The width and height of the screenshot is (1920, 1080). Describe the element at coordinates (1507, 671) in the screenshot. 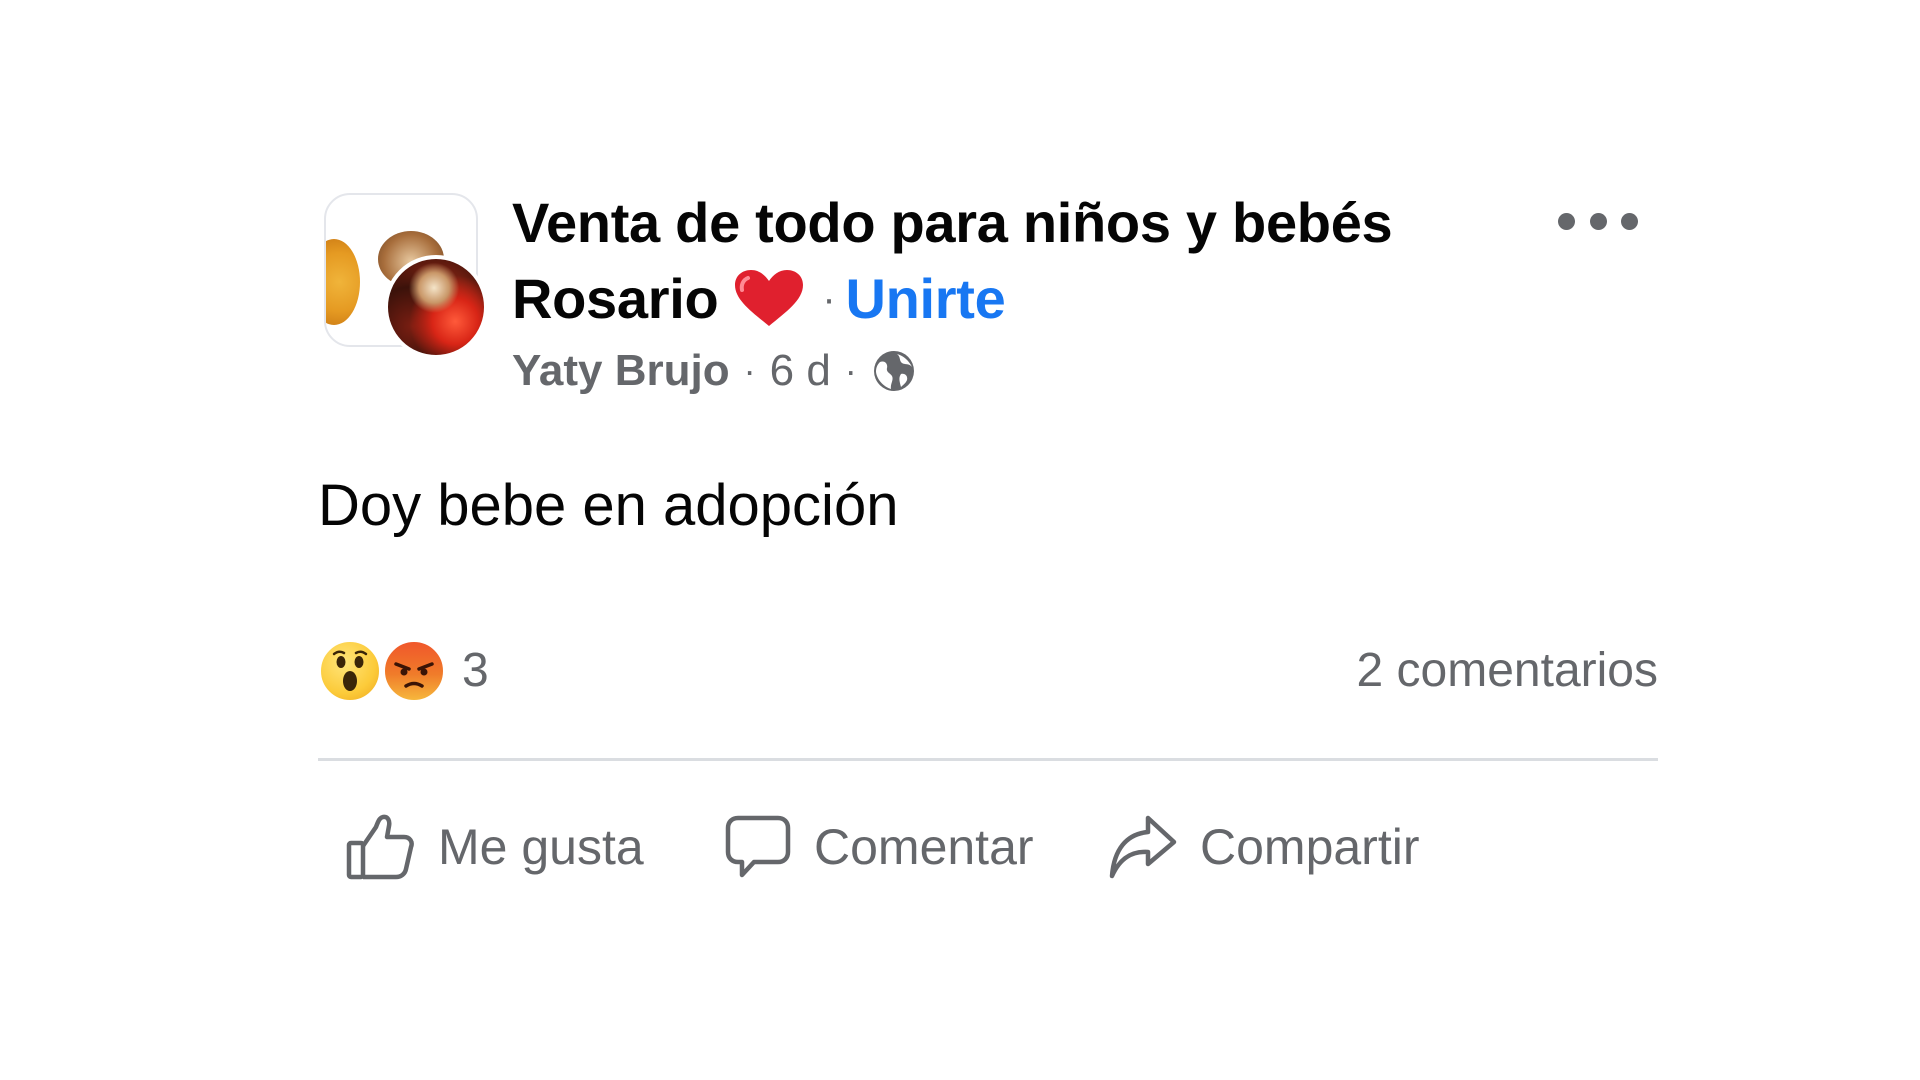

I see `comment-count-link: 2 comentarios` at that location.